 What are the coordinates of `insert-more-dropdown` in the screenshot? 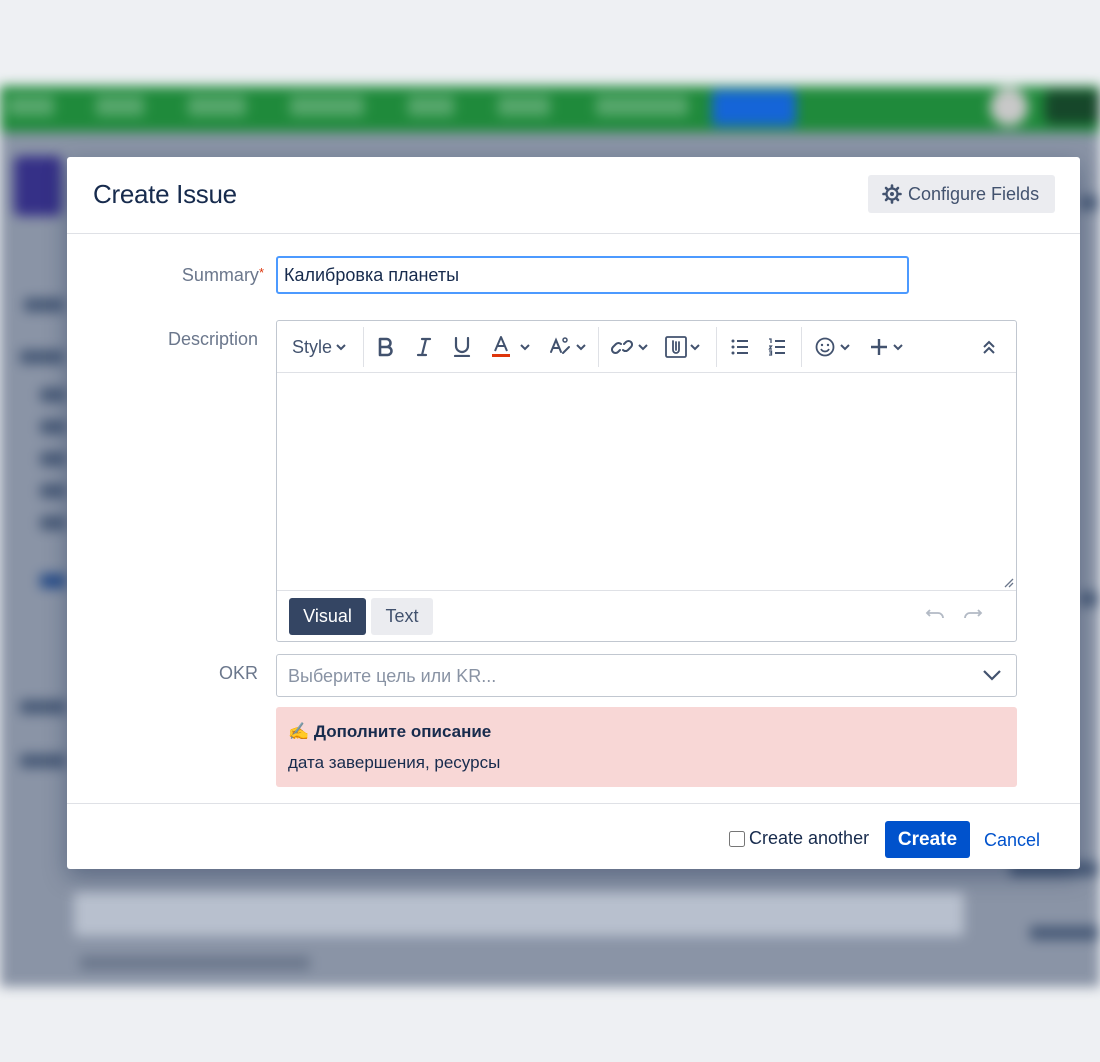 It's located at (887, 347).